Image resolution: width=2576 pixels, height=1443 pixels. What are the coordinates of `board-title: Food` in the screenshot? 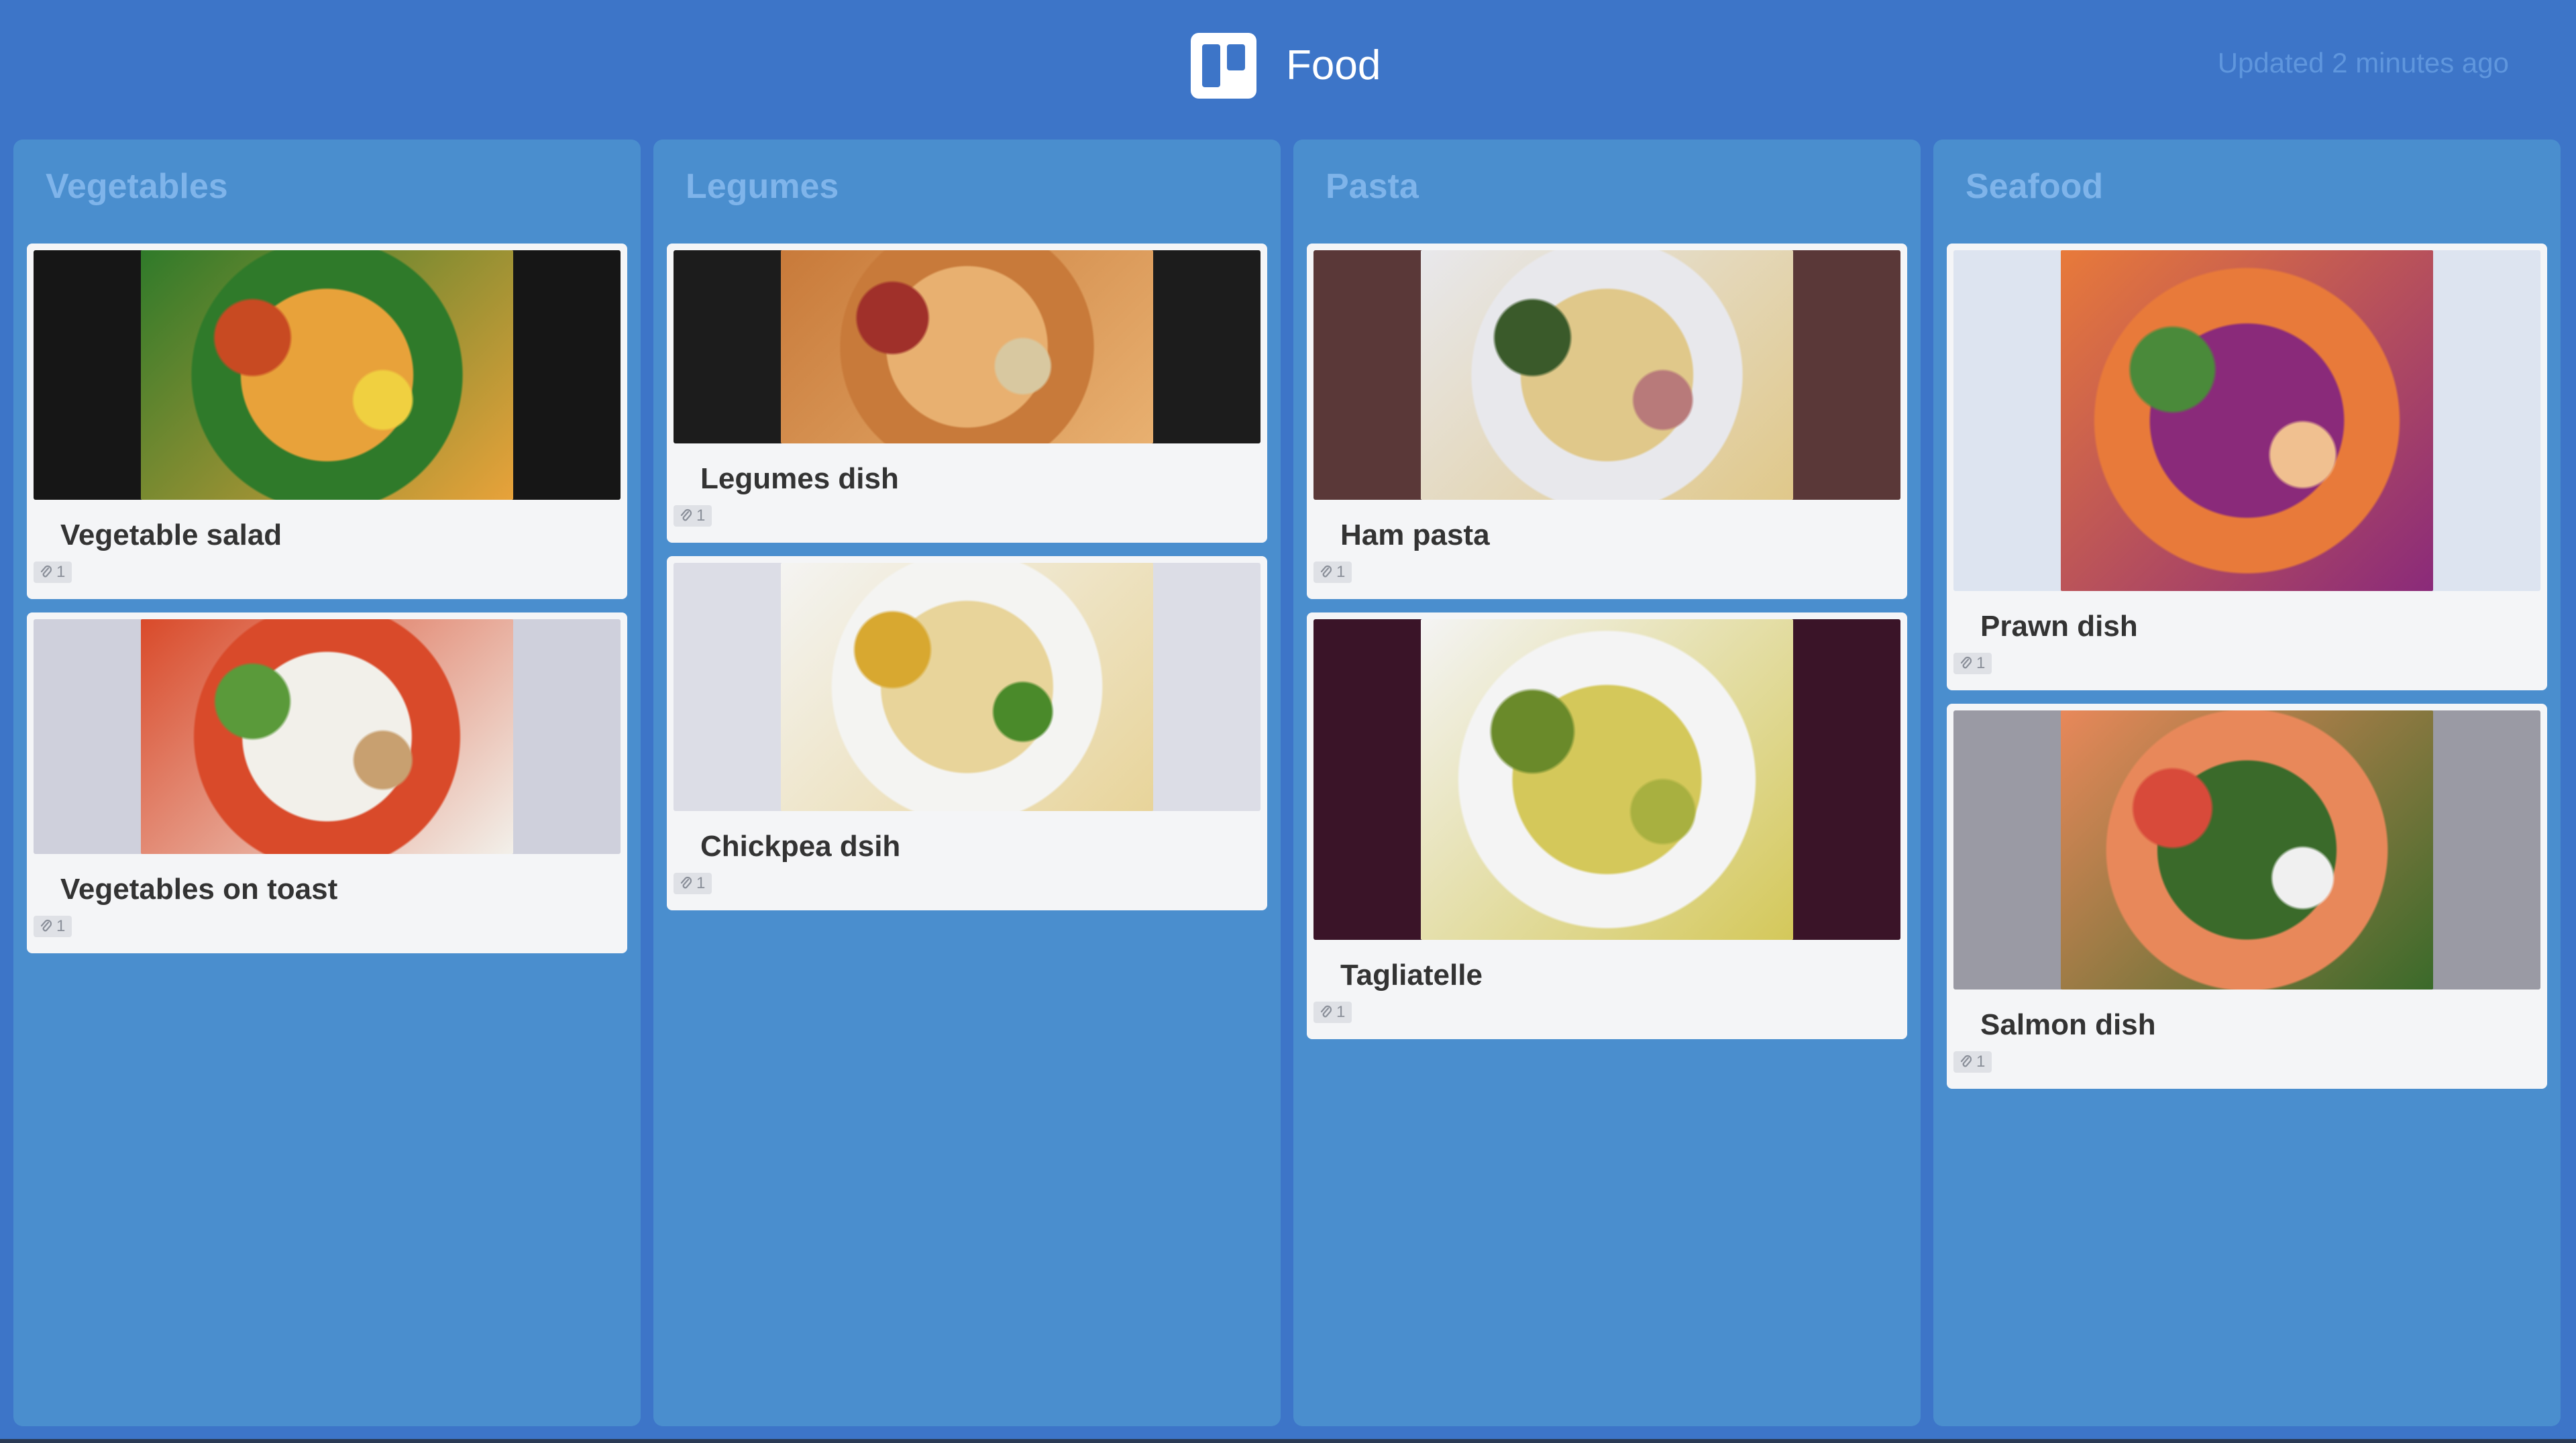 It's located at (1333, 66).